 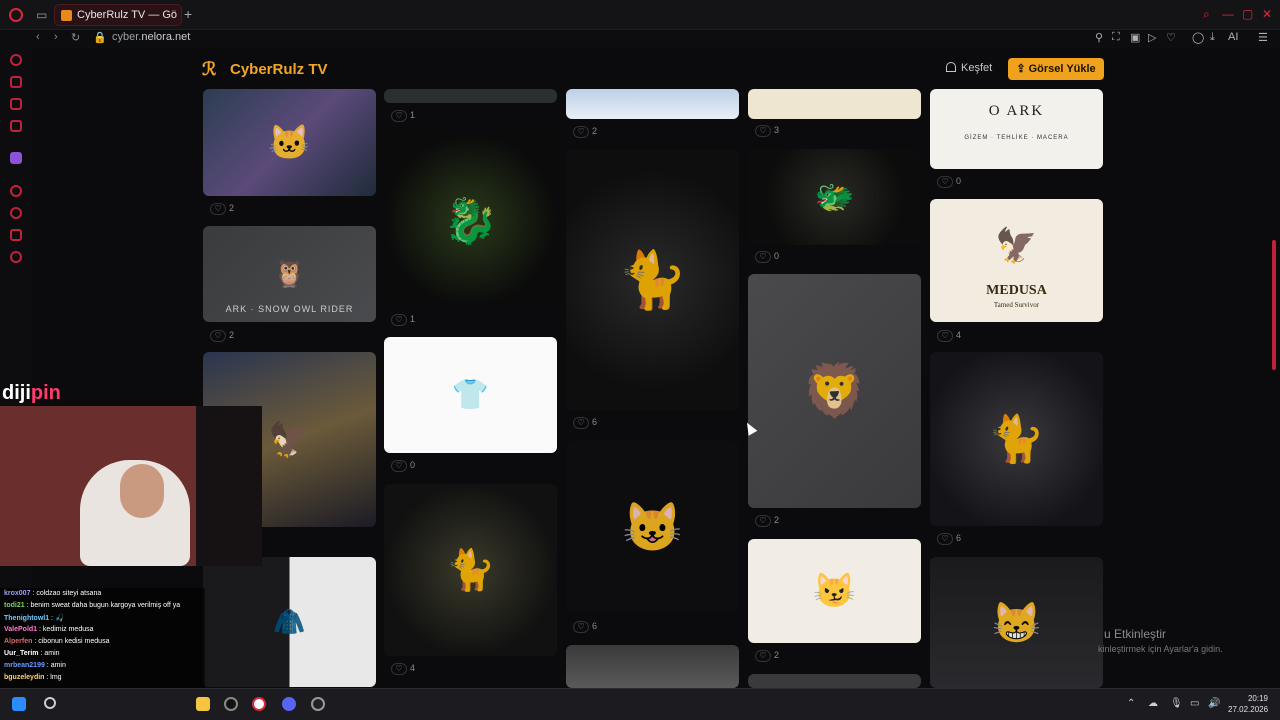 I want to click on player-icon: ▷, so click(x=1152, y=37).